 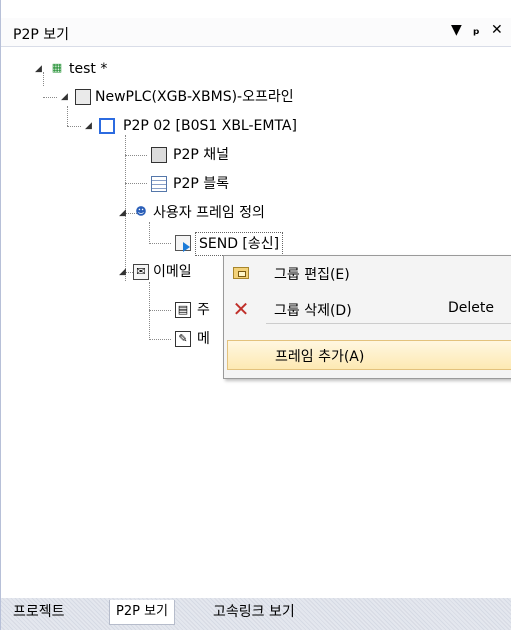 What do you see at coordinates (388, 323) in the screenshot?
I see `menu-separator` at bounding box center [388, 323].